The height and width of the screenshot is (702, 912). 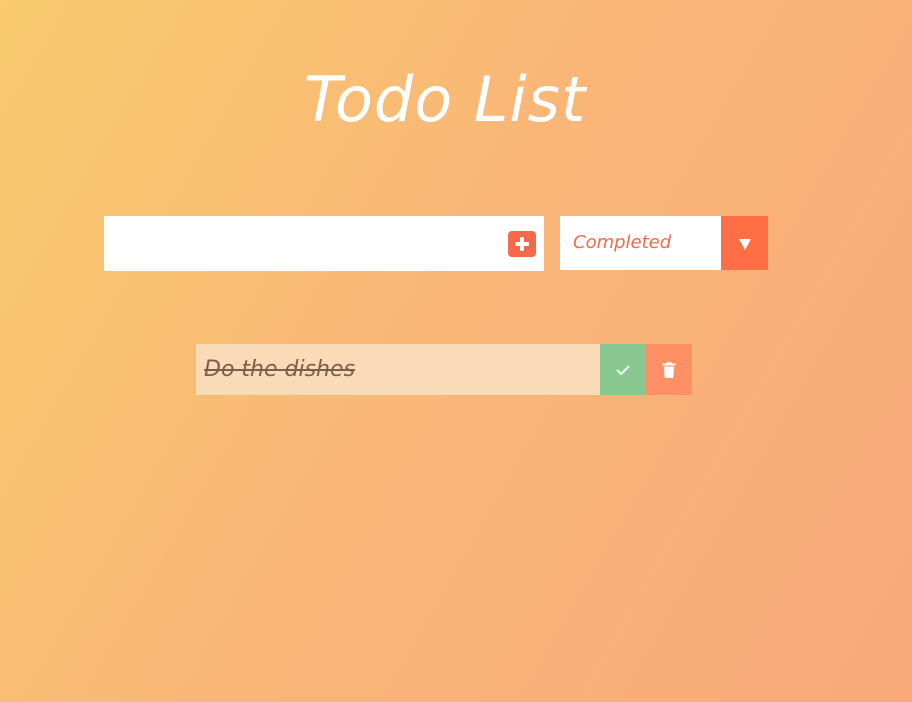 I want to click on add-todo-button, so click(x=522, y=244).